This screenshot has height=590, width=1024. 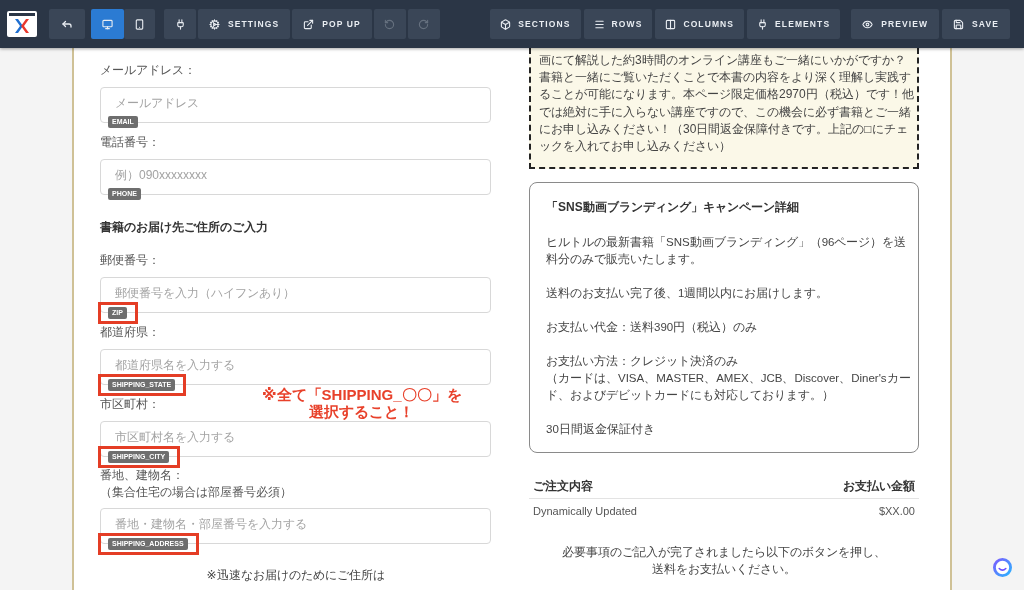 What do you see at coordinates (362, 403) in the screenshot?
I see `annotation-text: ※全て「SHIPPING_〇〇」を 選択すること！` at bounding box center [362, 403].